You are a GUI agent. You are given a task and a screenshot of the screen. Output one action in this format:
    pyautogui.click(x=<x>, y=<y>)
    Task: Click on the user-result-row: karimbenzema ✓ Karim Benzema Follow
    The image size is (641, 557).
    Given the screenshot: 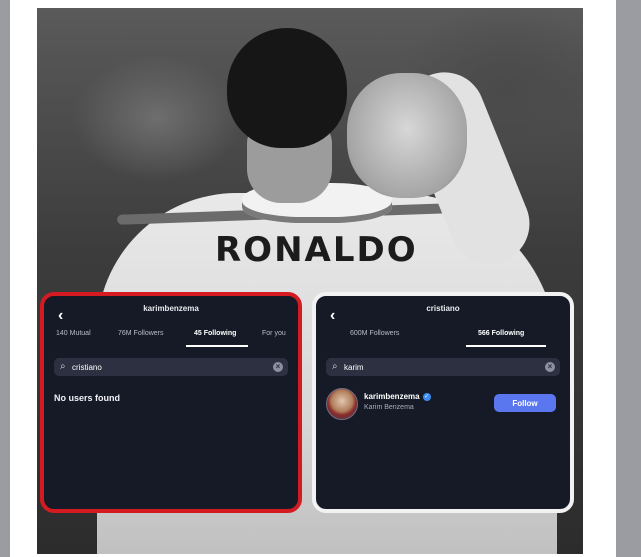 What is the action you would take?
    pyautogui.click(x=443, y=404)
    